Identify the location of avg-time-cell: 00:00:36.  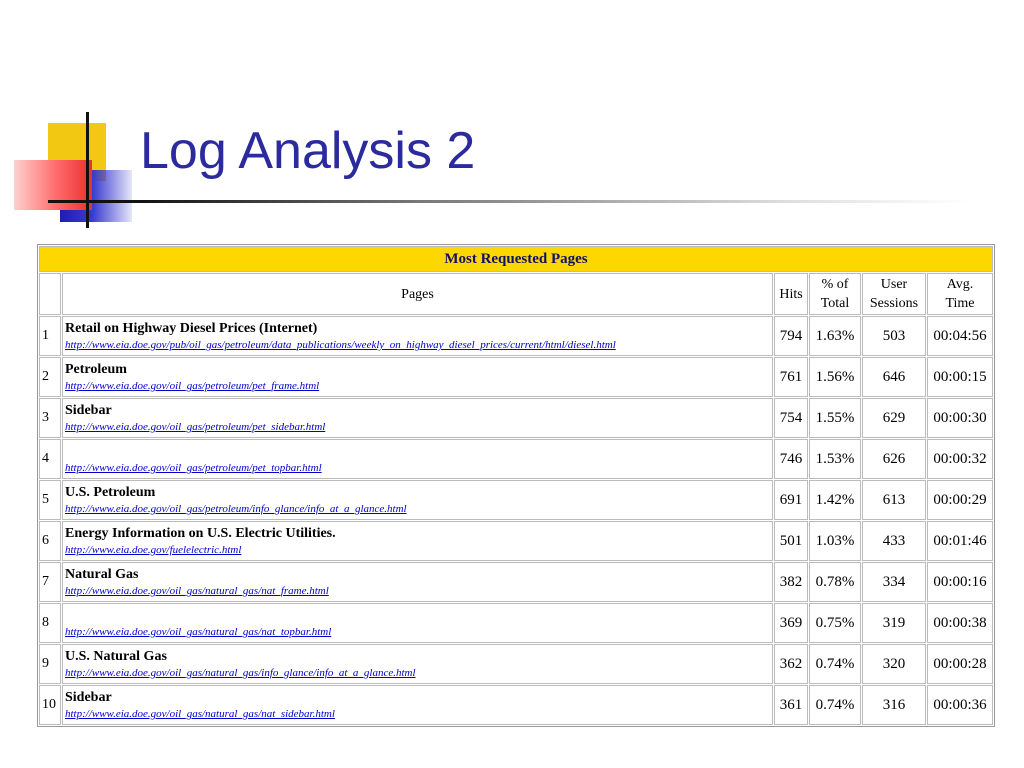
(960, 705).